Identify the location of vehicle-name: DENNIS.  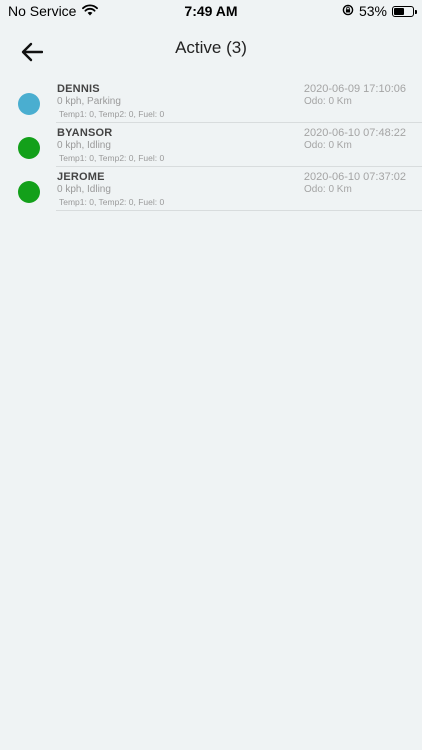
(78, 89).